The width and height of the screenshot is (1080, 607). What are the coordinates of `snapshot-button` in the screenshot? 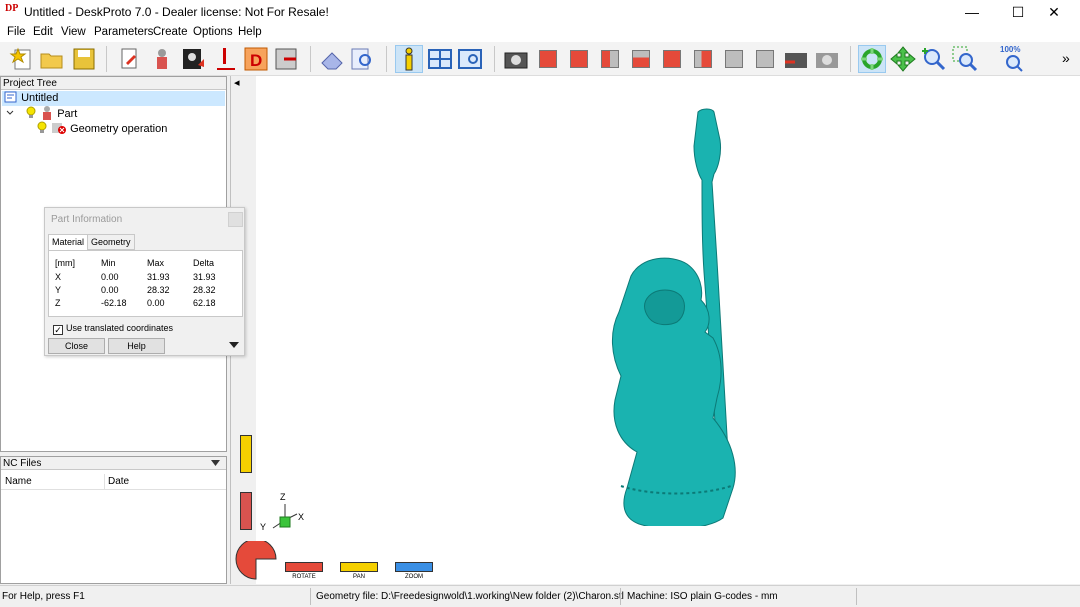 It's located at (516, 59).